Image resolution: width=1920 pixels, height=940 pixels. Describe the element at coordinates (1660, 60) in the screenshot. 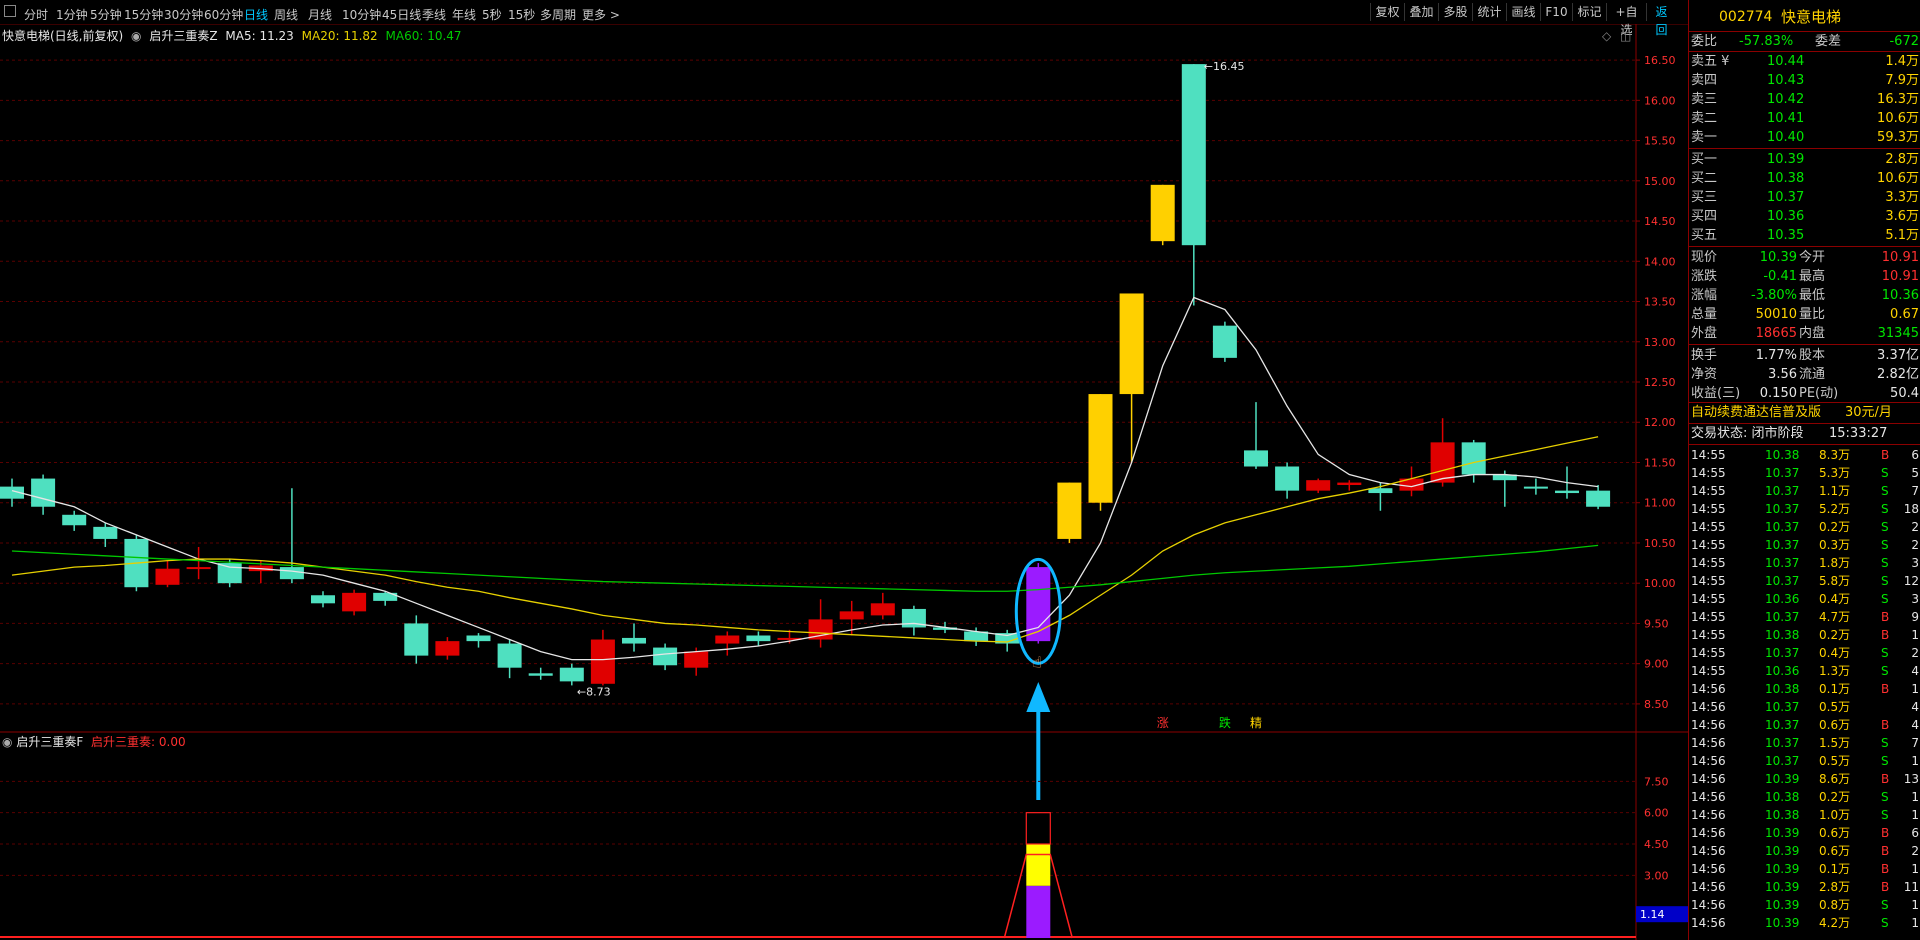

I see `y-tick-label: 16.50` at that location.